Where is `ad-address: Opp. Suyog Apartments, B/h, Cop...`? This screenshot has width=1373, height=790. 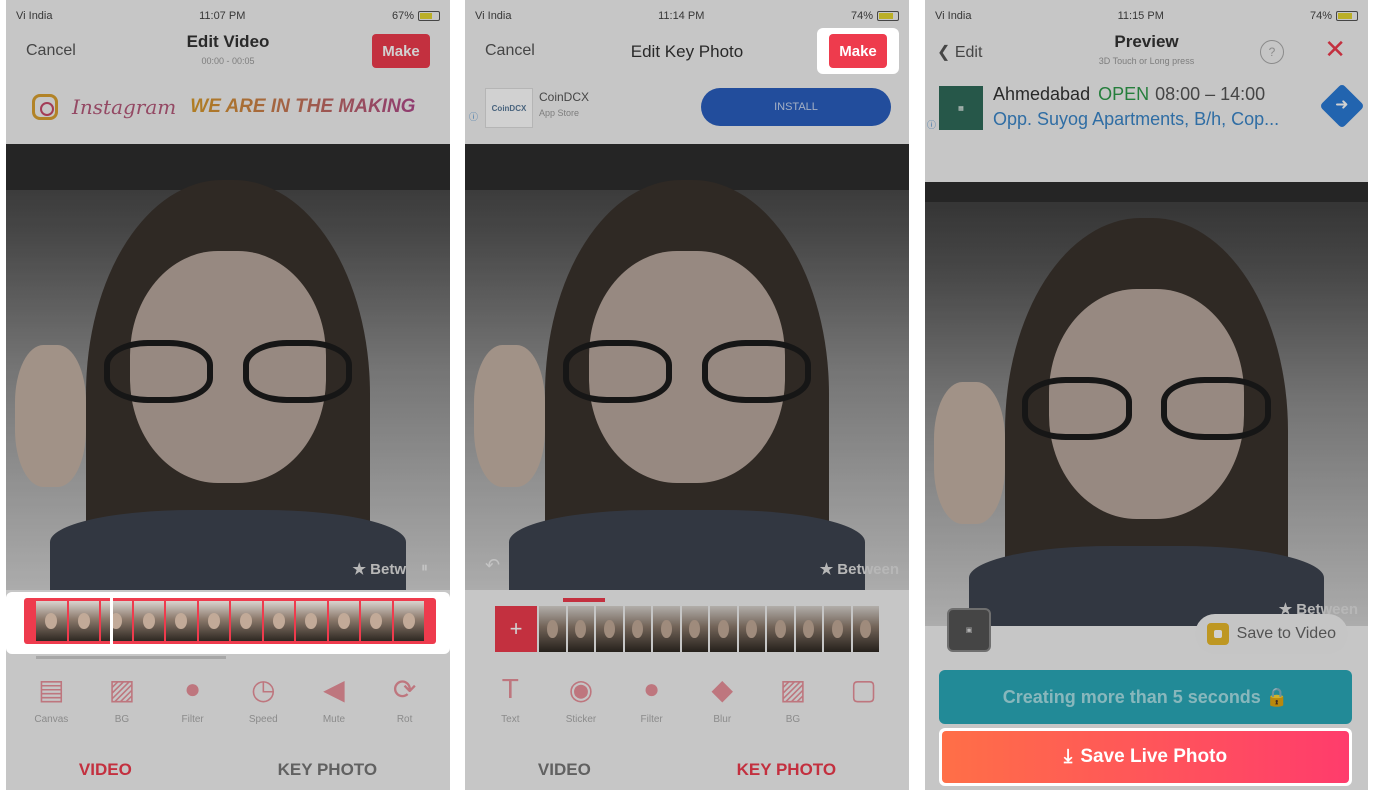 ad-address: Opp. Suyog Apartments, B/h, Cop... is located at coordinates (1136, 119).